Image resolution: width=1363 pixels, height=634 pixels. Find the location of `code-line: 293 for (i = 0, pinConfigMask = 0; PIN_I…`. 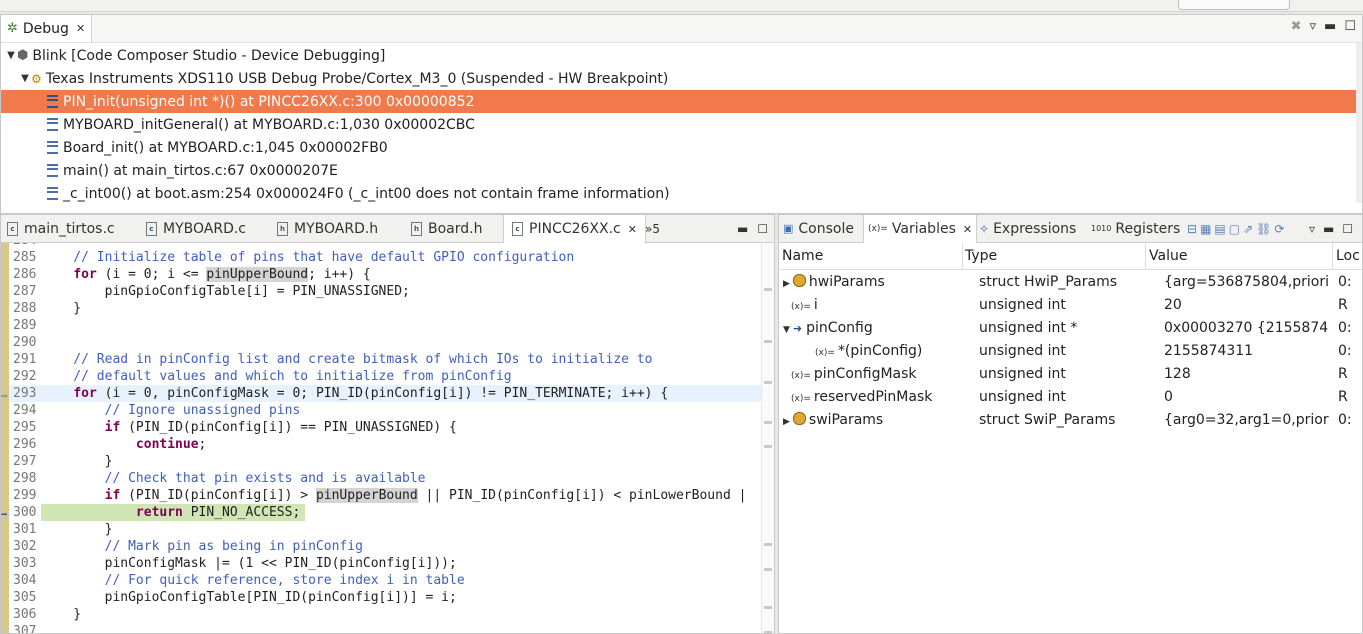

code-line: 293 for (i = 0, pinConfigMask = 0; PIN_I… is located at coordinates (381, 393).